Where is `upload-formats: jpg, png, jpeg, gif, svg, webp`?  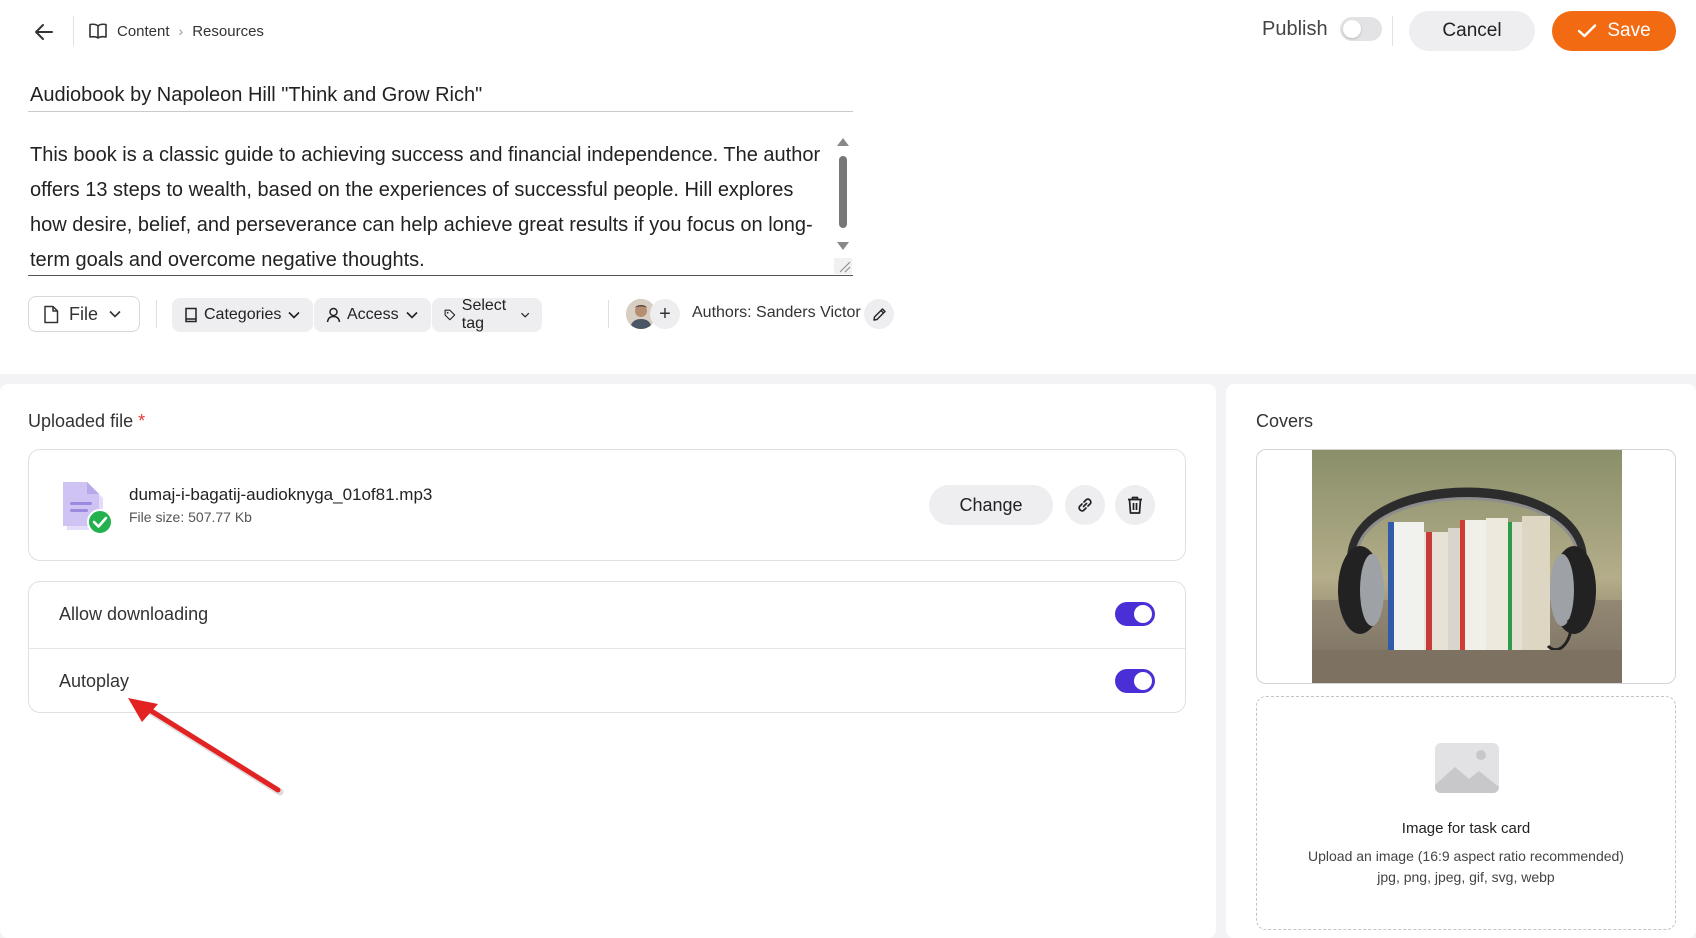
upload-formats: jpg, png, jpeg, gif, svg, webp is located at coordinates (1466, 877).